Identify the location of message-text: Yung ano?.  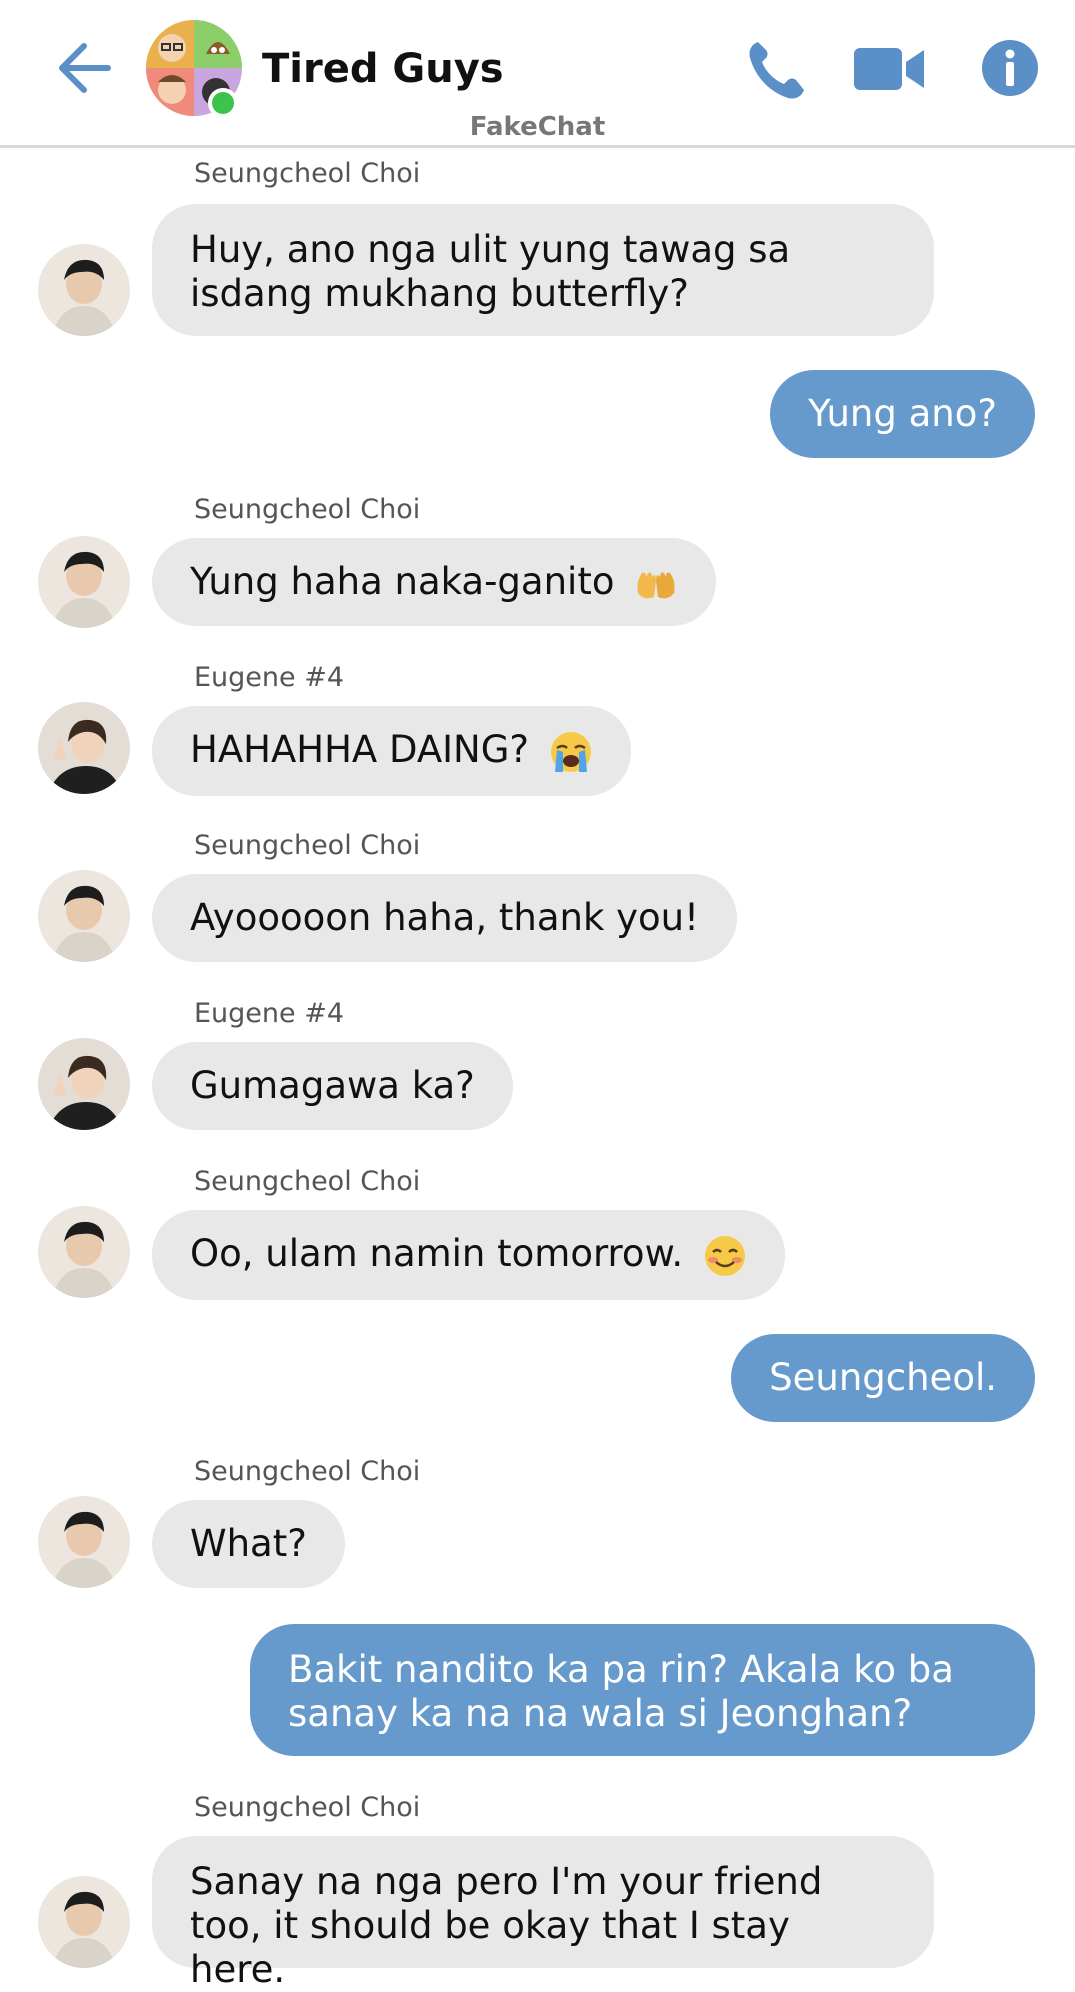
(902, 413).